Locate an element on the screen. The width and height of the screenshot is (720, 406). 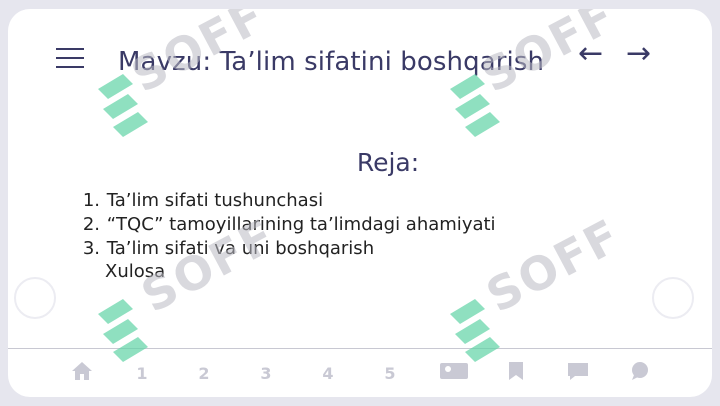
chat-icon is located at coordinates (578, 374).